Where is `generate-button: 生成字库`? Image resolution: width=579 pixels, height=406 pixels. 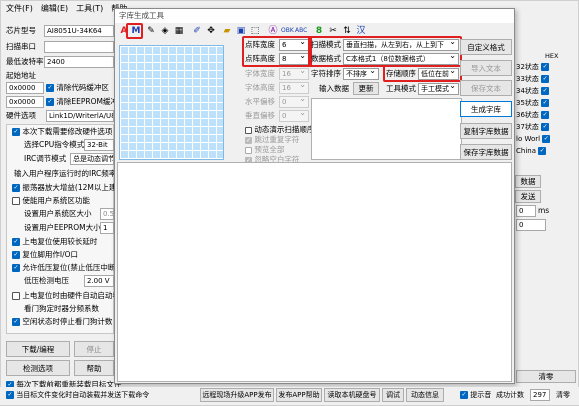 generate-button: 生成字库 is located at coordinates (486, 109).